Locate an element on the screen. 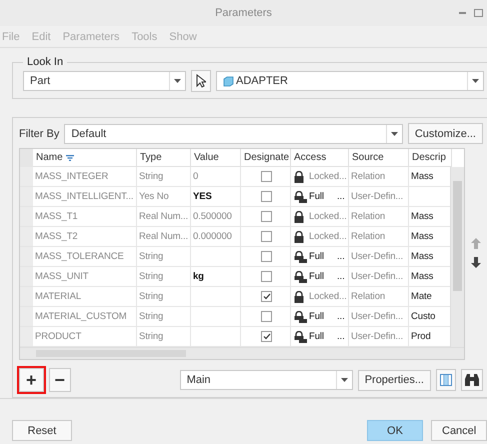 This screenshot has height=444, width=487. binoculars-icon is located at coordinates (472, 380).